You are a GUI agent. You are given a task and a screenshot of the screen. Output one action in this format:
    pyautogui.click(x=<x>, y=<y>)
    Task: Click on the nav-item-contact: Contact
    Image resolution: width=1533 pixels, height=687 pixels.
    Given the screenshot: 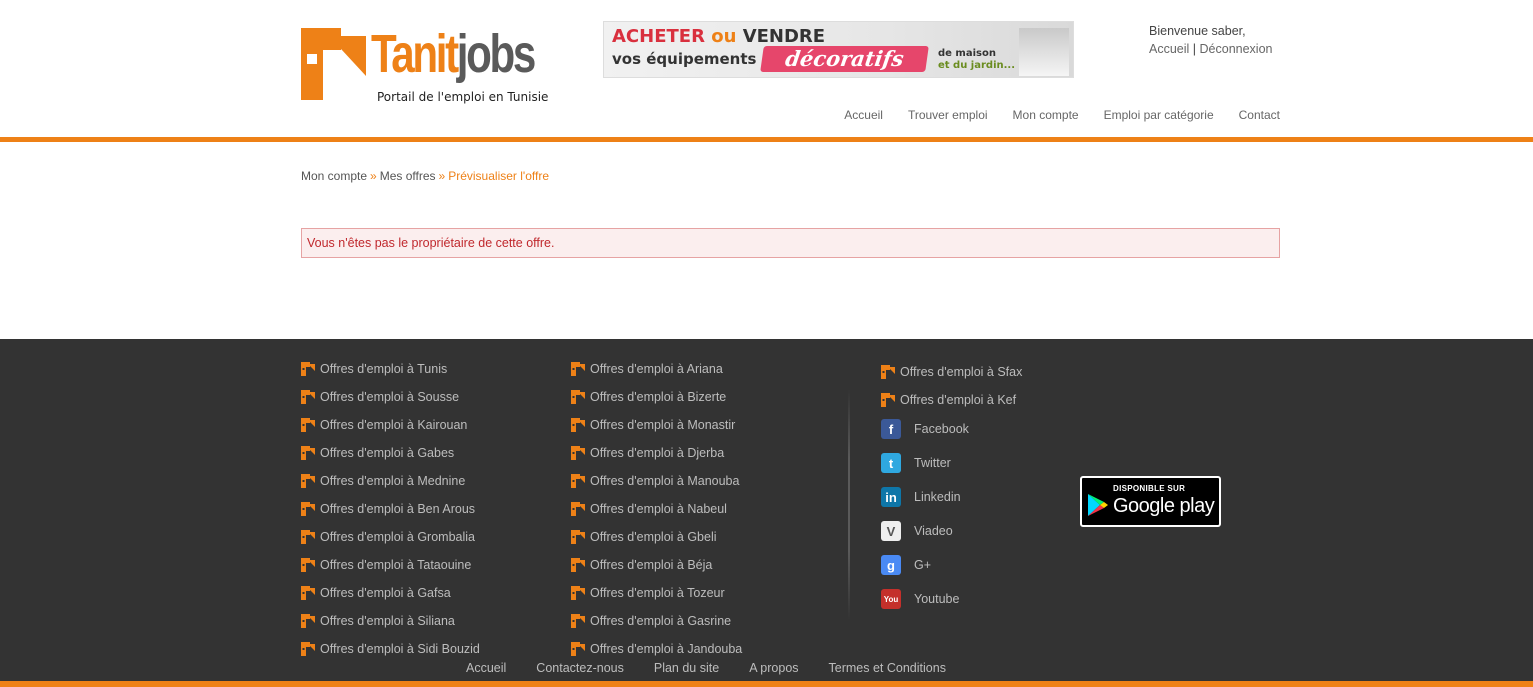 What is the action you would take?
    pyautogui.click(x=1259, y=115)
    